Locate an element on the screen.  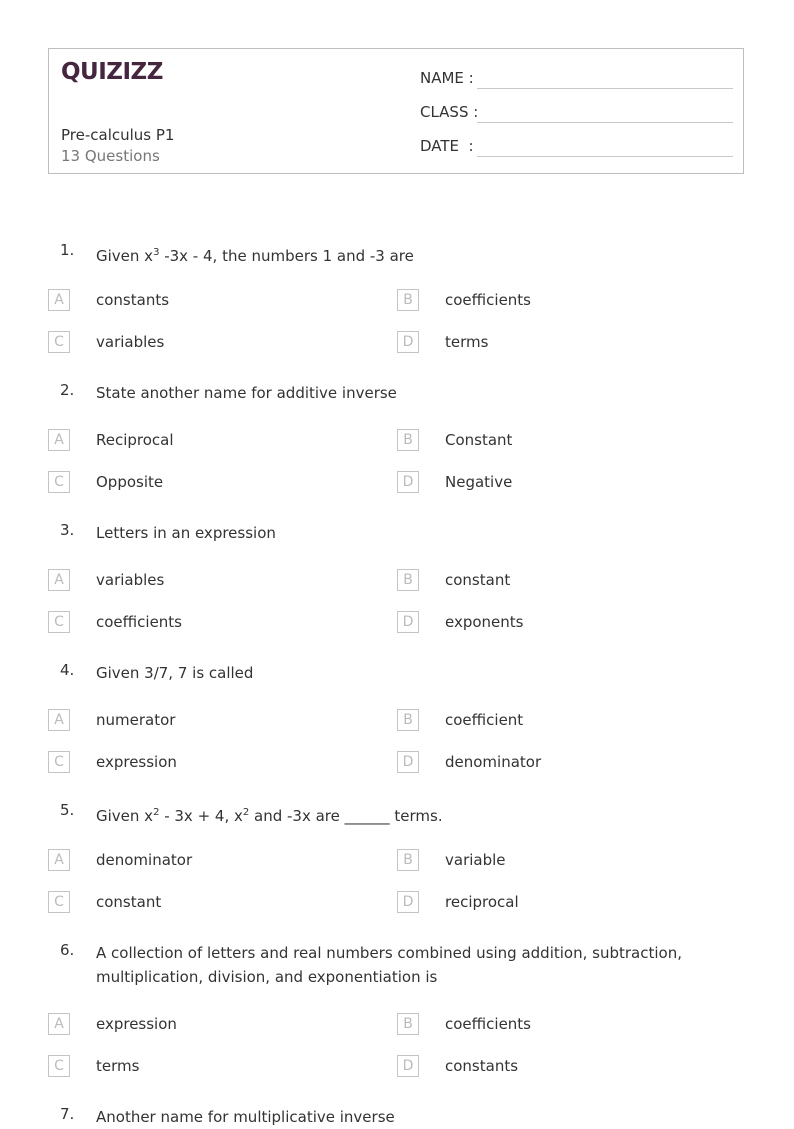
question-number: 3. is located at coordinates (67, 530).